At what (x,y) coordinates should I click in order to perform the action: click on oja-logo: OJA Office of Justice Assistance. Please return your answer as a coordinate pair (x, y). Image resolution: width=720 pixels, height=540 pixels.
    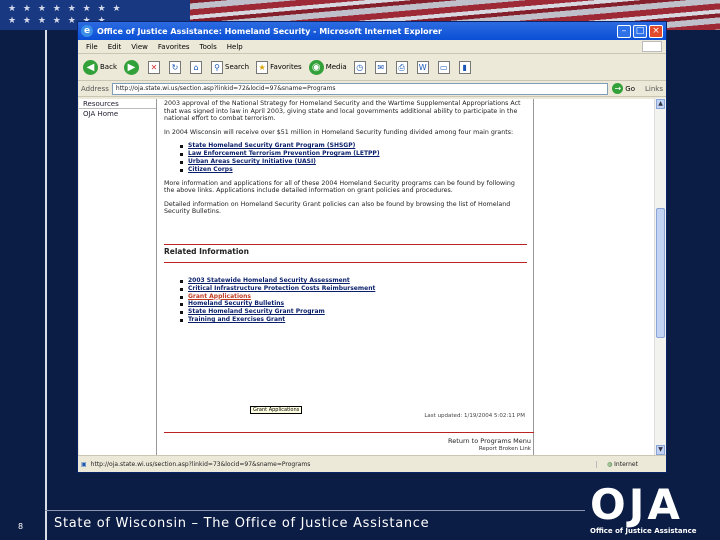
    Looking at the image, I should click on (652, 512).